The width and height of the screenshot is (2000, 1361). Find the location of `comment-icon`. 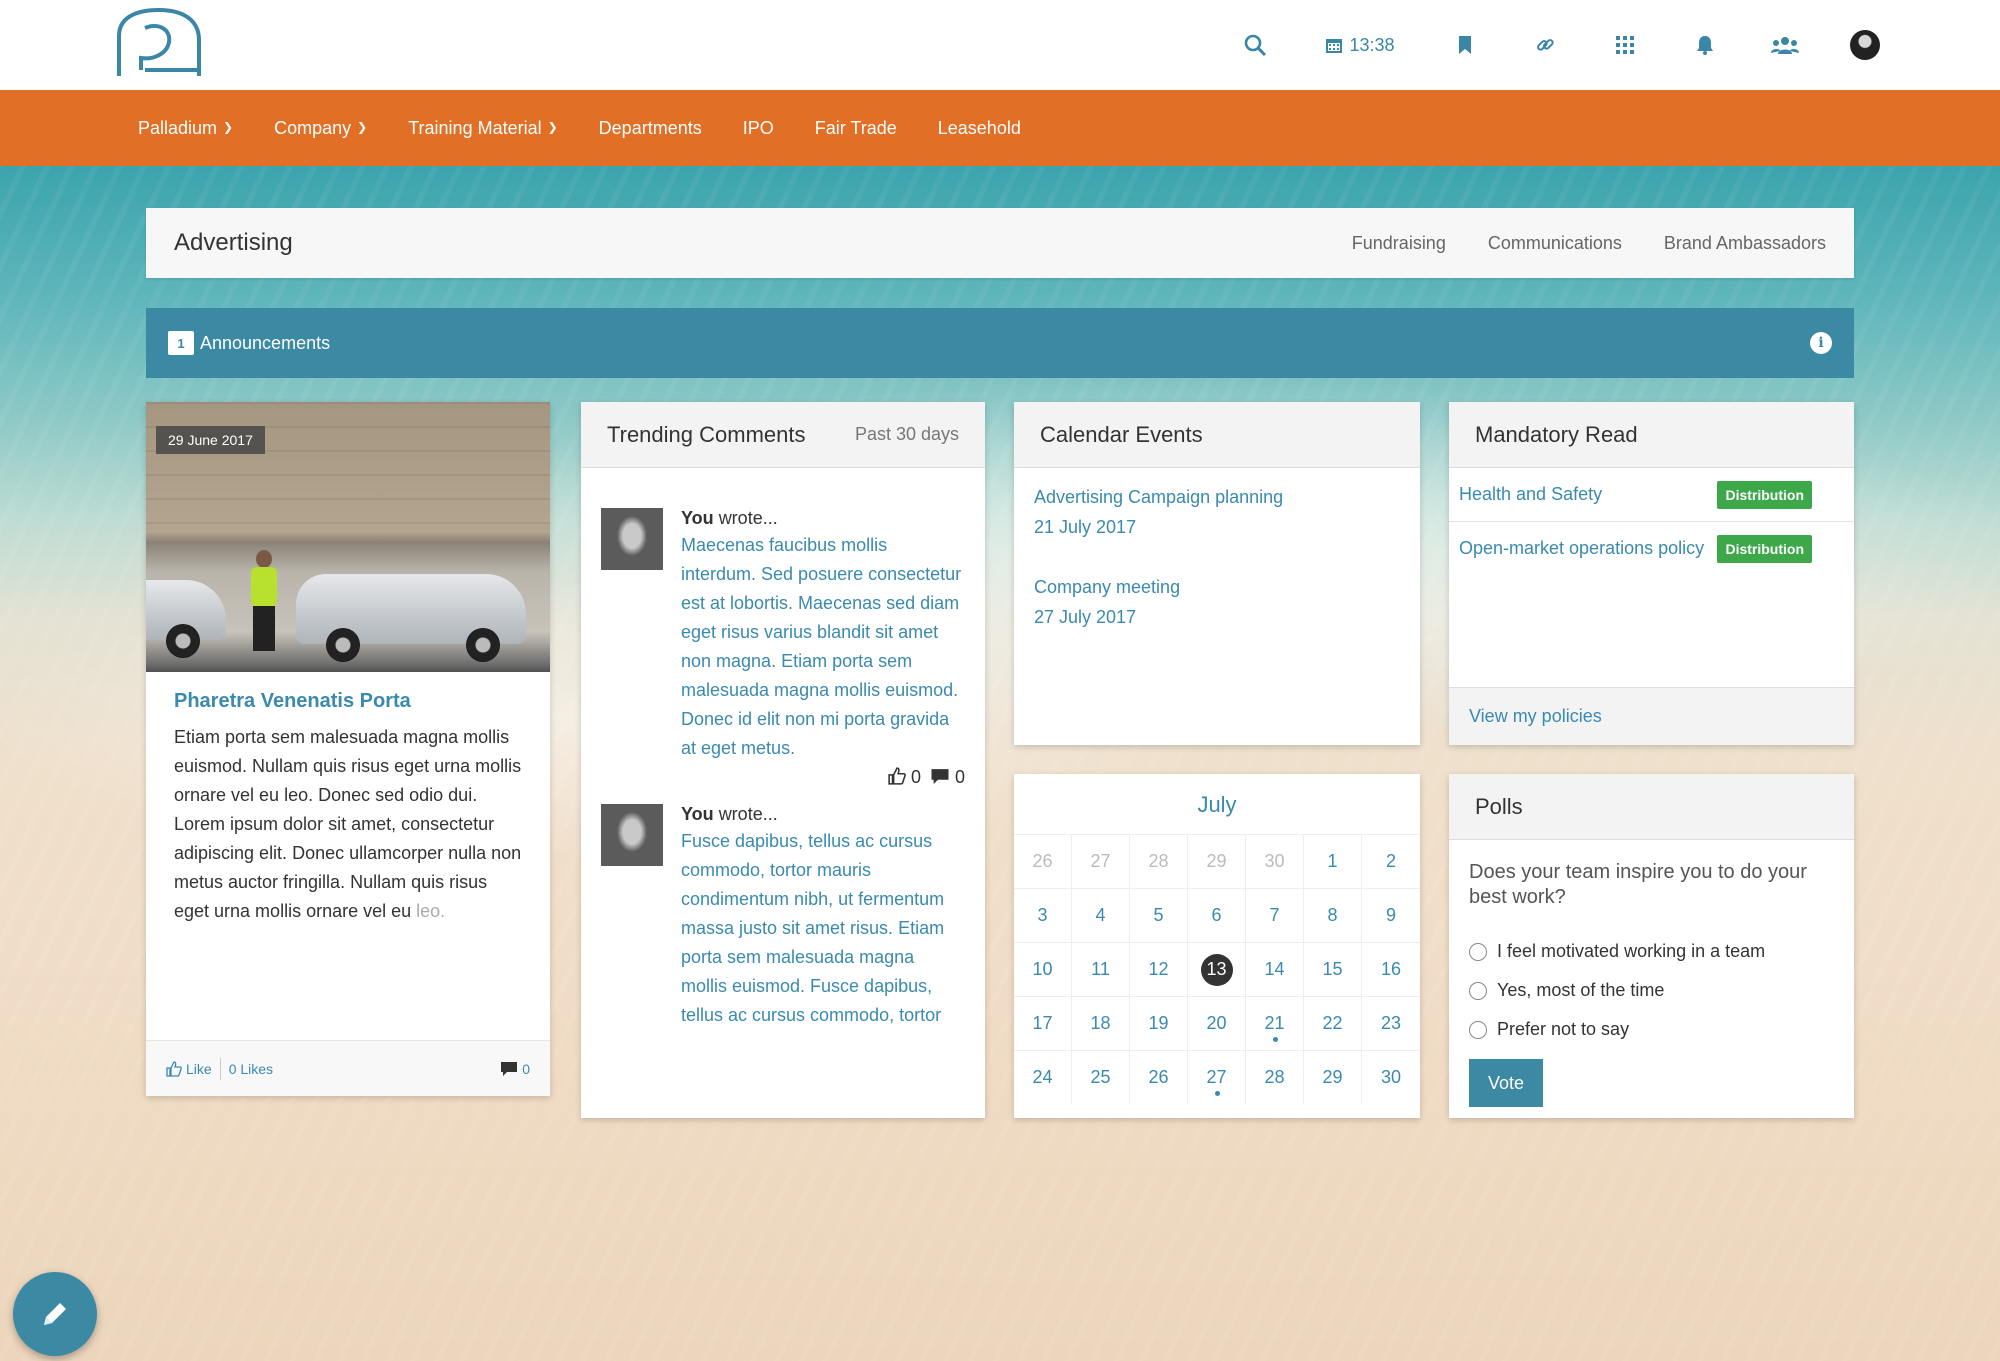

comment-icon is located at coordinates (940, 776).